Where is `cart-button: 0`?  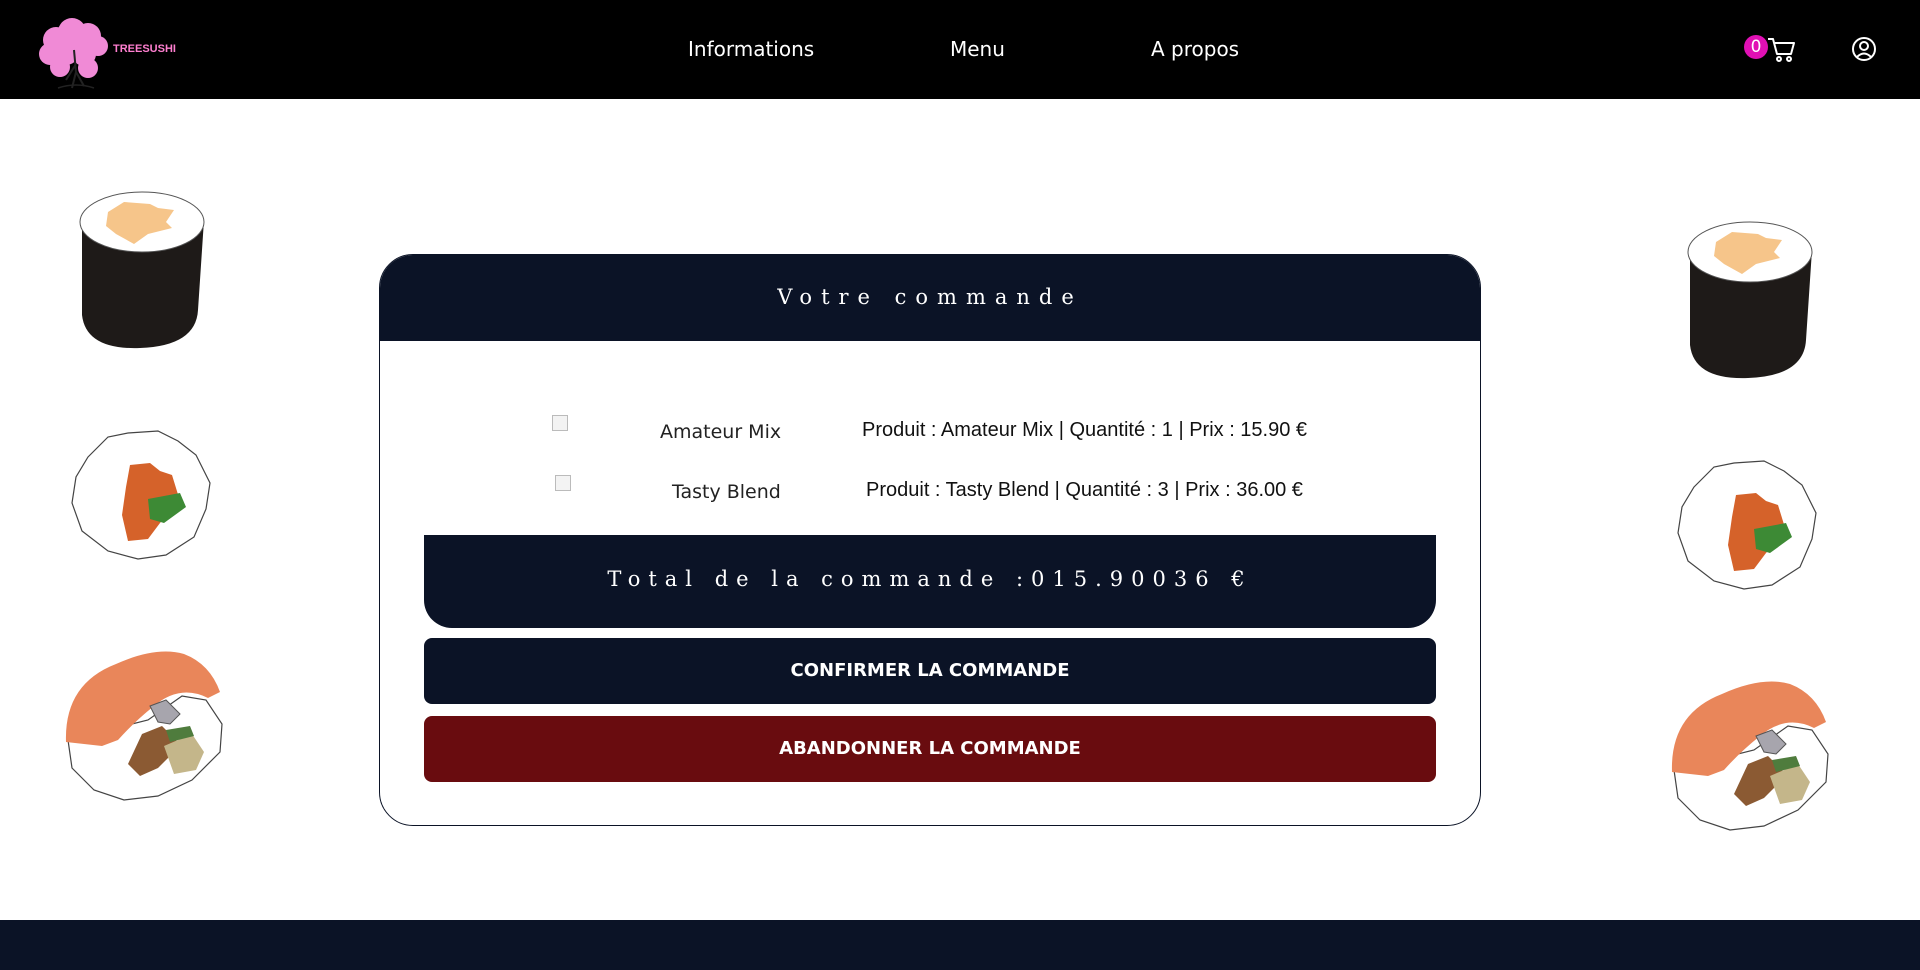 cart-button: 0 is located at coordinates (1773, 50).